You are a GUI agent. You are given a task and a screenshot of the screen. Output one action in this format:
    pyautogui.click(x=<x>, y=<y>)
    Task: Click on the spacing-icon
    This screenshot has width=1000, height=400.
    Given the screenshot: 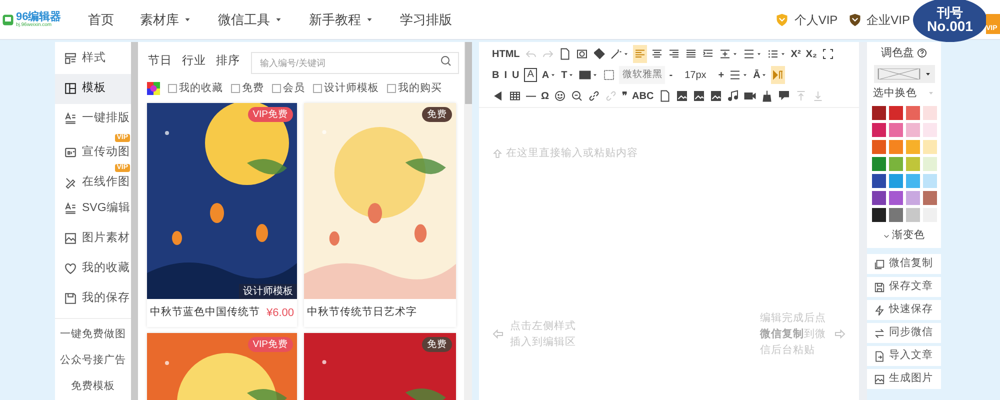 What is the action you would take?
    pyautogui.click(x=735, y=75)
    